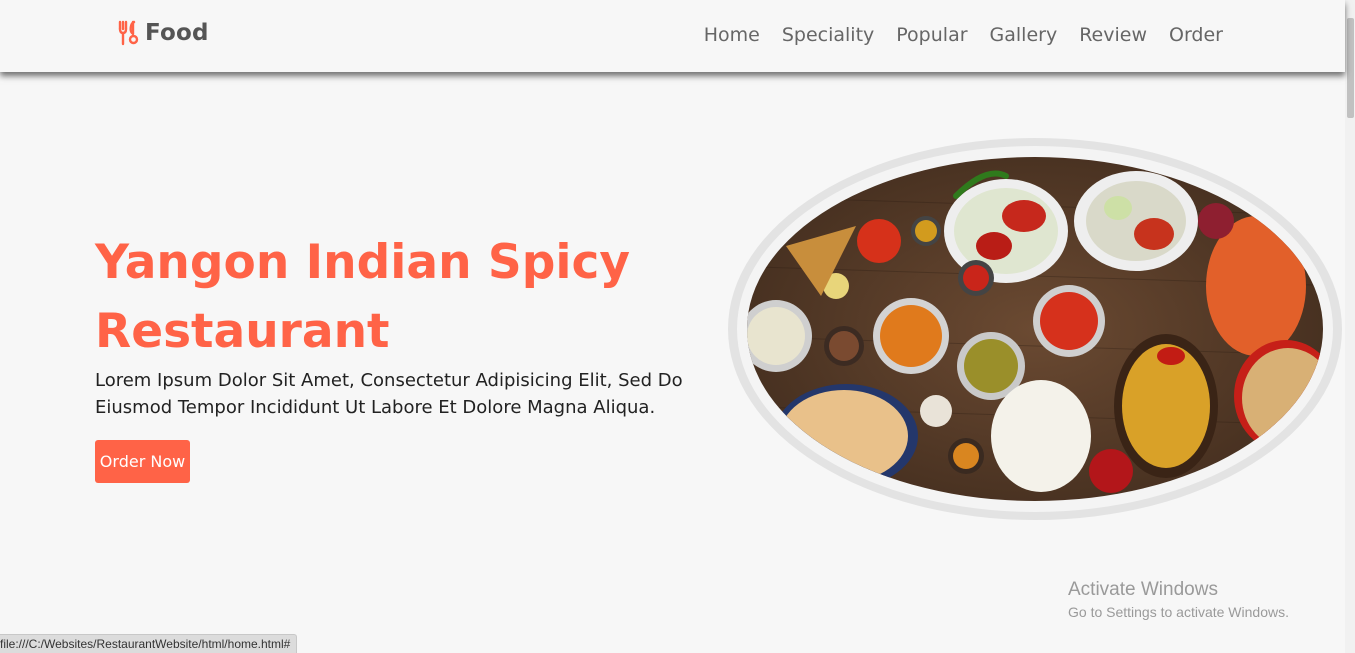  What do you see at coordinates (1143, 589) in the screenshot?
I see `watermark-title: Activate Windows` at bounding box center [1143, 589].